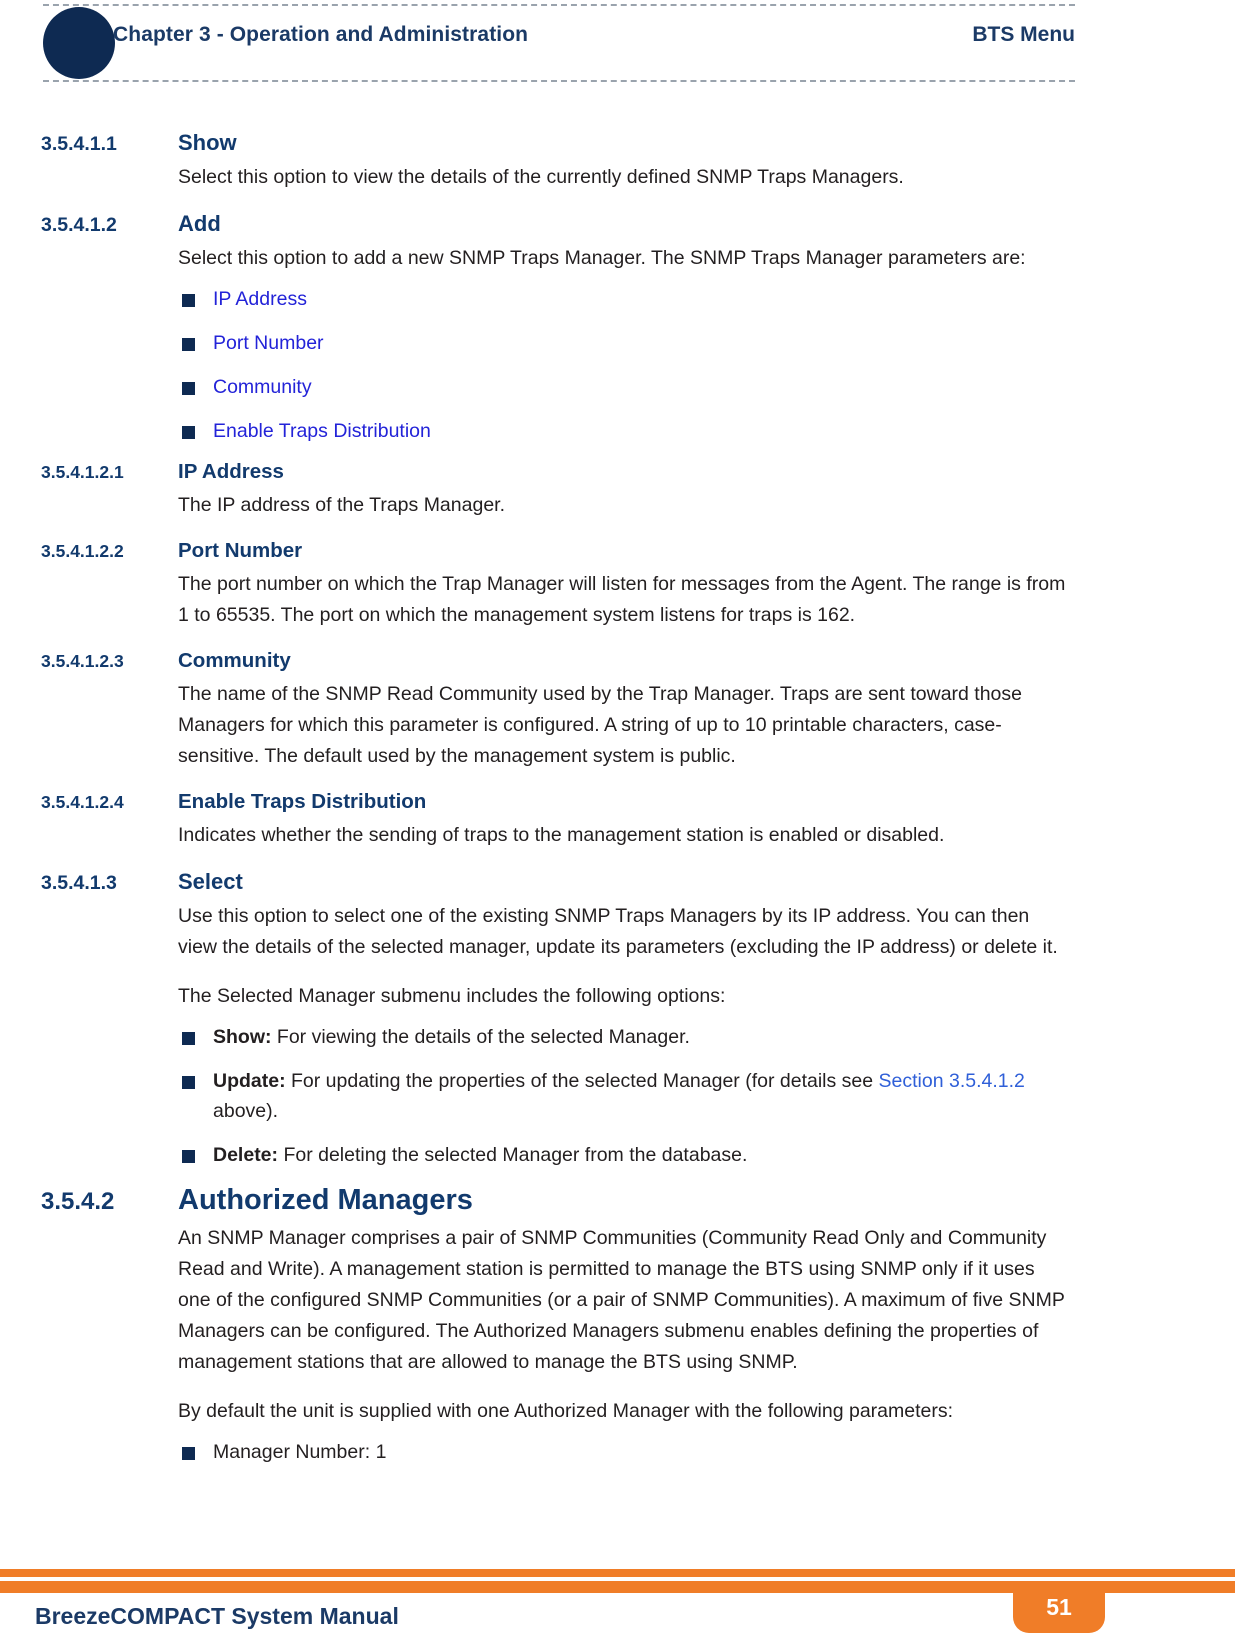  What do you see at coordinates (617, 882) in the screenshot?
I see `heading-select: 3.5.4.1.3 Select` at bounding box center [617, 882].